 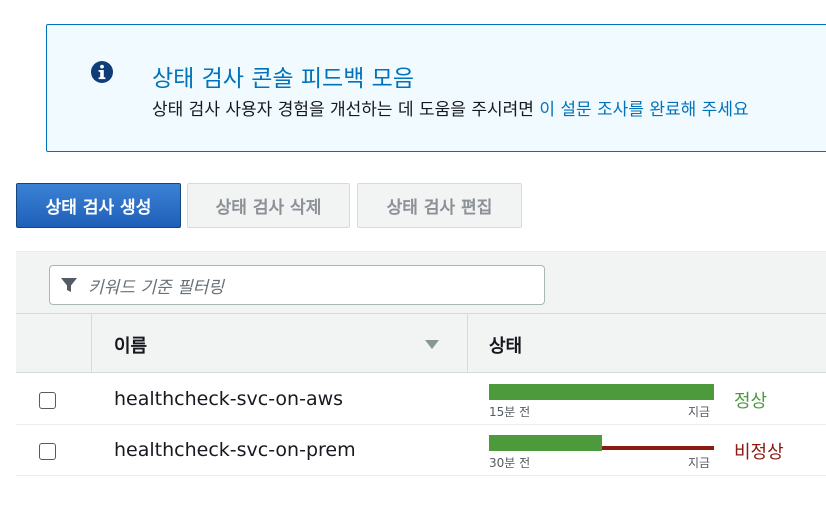 What do you see at coordinates (421, 399) in the screenshot?
I see `table-row: healthcheck-svc-on-aws 15분 전 지금 정상` at bounding box center [421, 399].